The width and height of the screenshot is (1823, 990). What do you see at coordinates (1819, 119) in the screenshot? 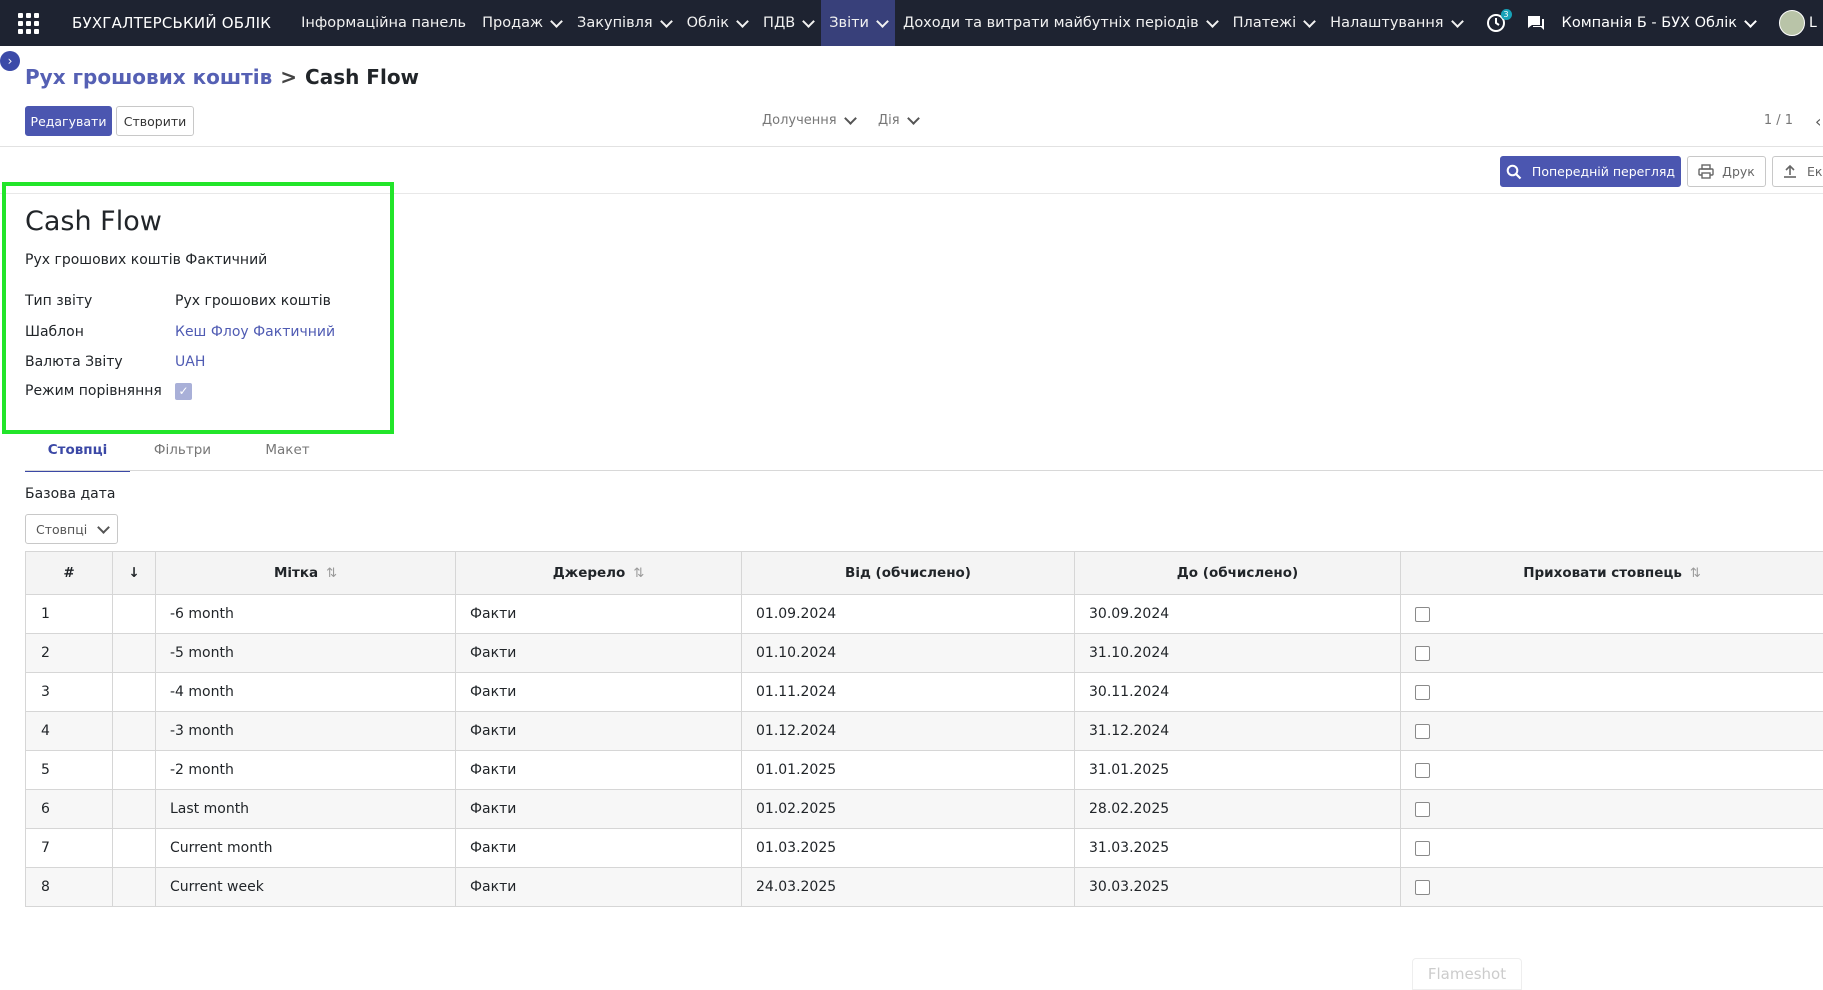
I see `pager-previous-icon: ‹` at bounding box center [1819, 119].